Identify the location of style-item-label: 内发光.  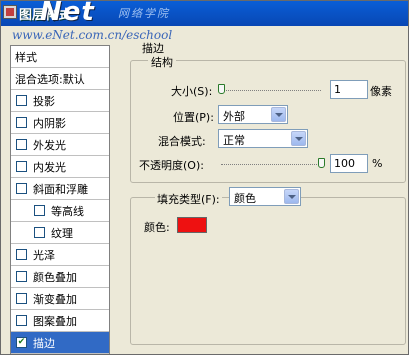
(49, 167).